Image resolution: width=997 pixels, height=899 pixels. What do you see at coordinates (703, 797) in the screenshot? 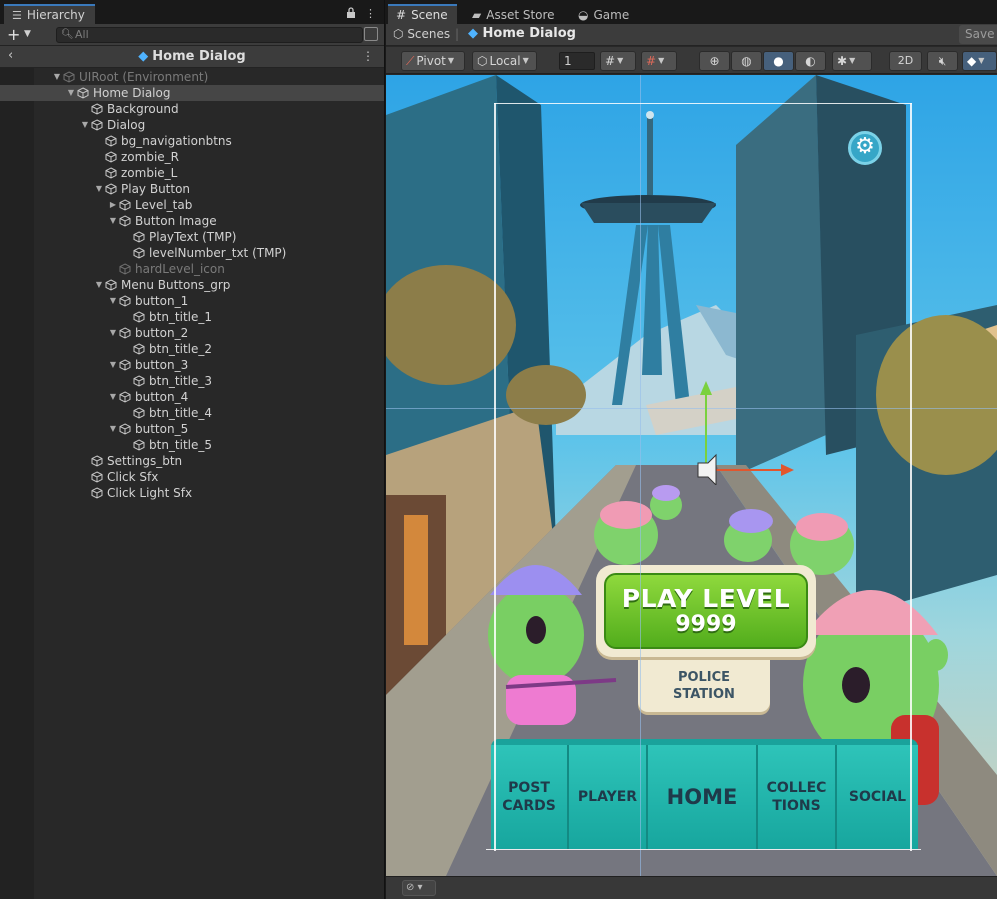
I see `menu-button-home: HOME` at bounding box center [703, 797].